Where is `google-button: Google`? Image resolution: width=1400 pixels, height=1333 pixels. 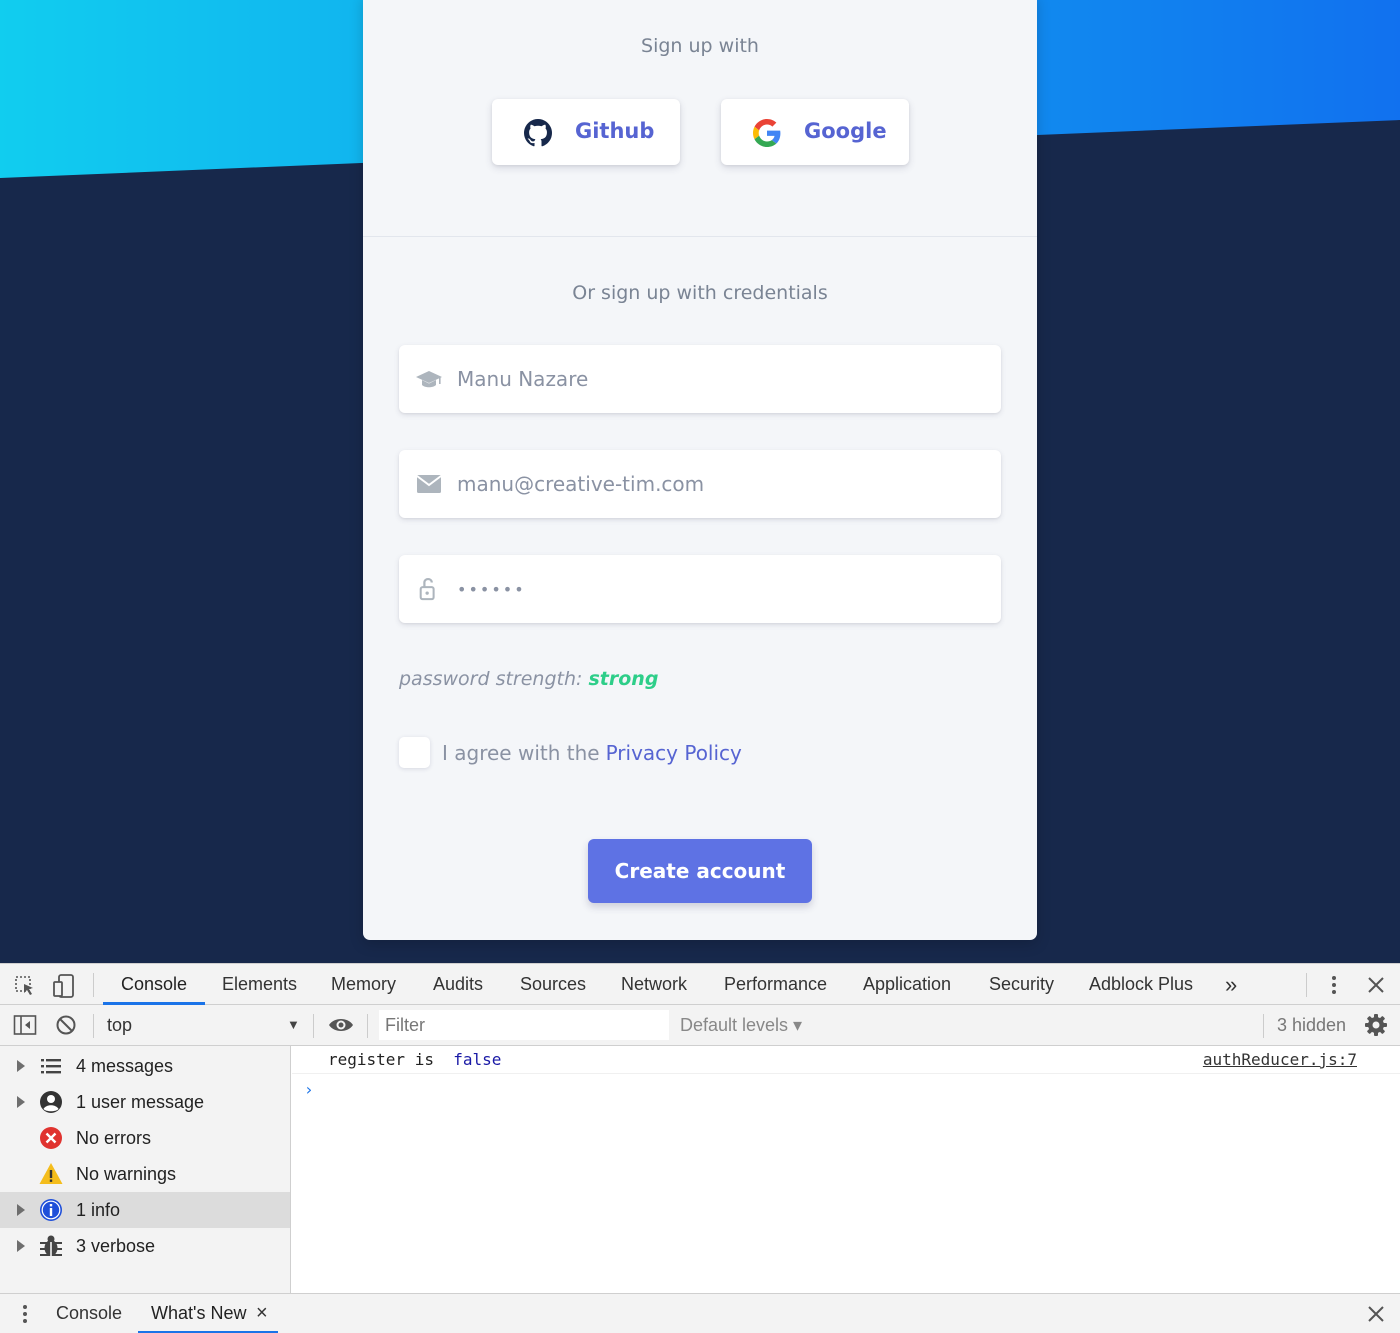
google-button: Google is located at coordinates (815, 132).